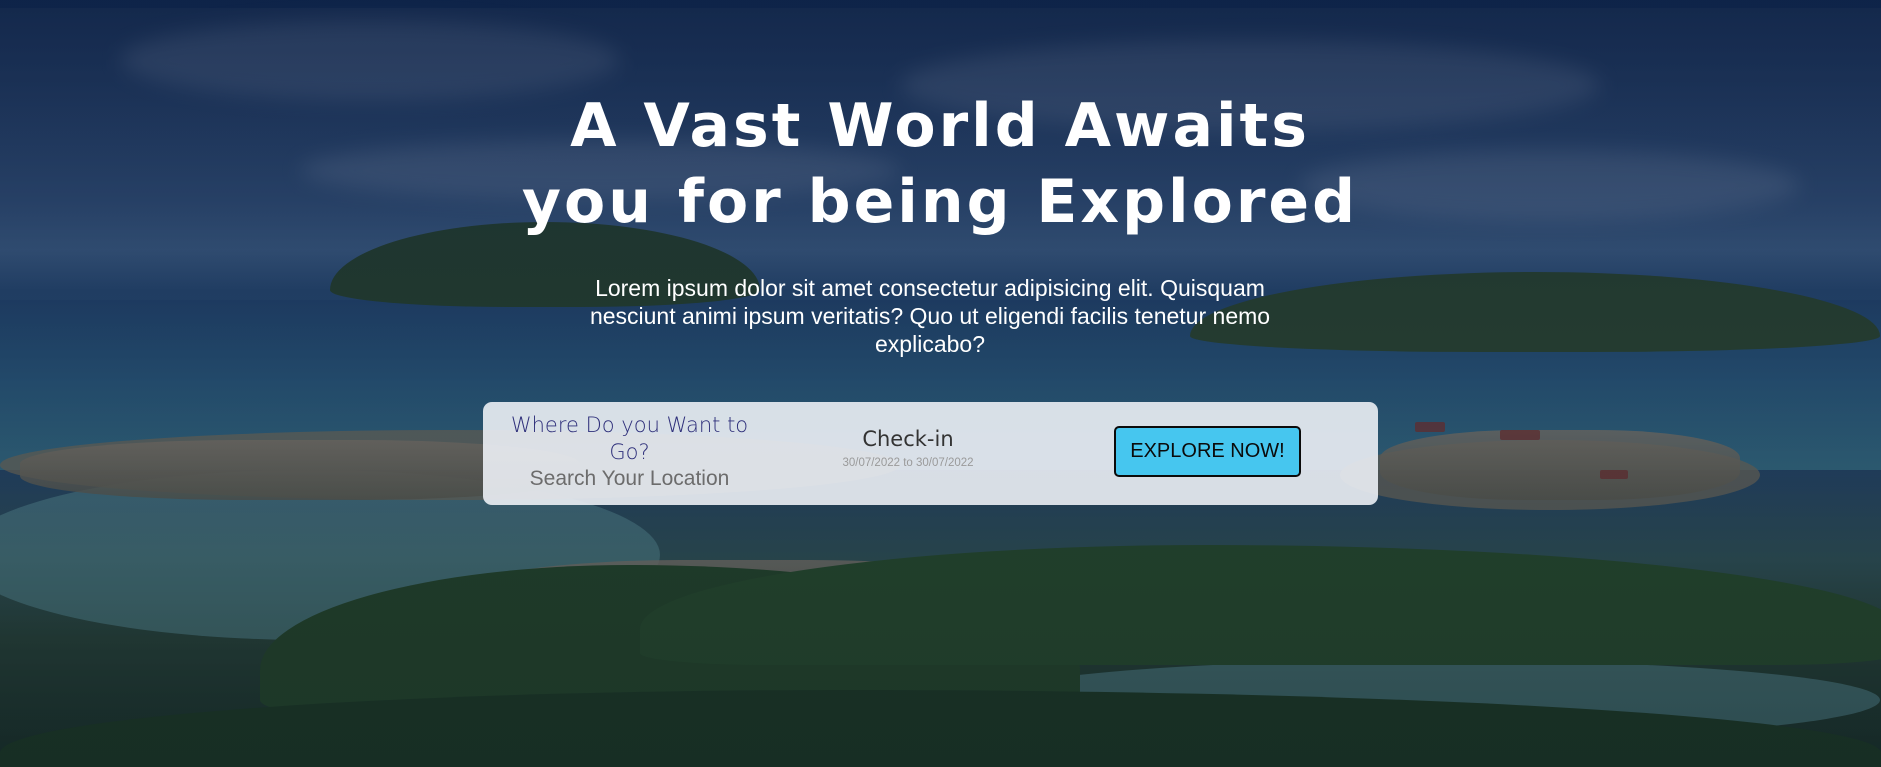 The height and width of the screenshot is (767, 1881). Describe the element at coordinates (908, 439) in the screenshot. I see `checkin-label: Check-in` at that location.